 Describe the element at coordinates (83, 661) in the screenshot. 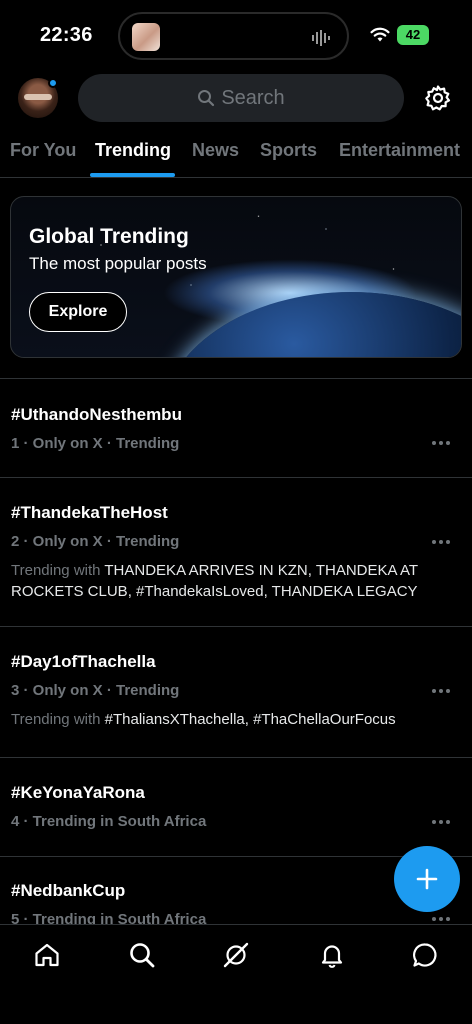

I see `trend-title: #Day1ofThachella` at that location.